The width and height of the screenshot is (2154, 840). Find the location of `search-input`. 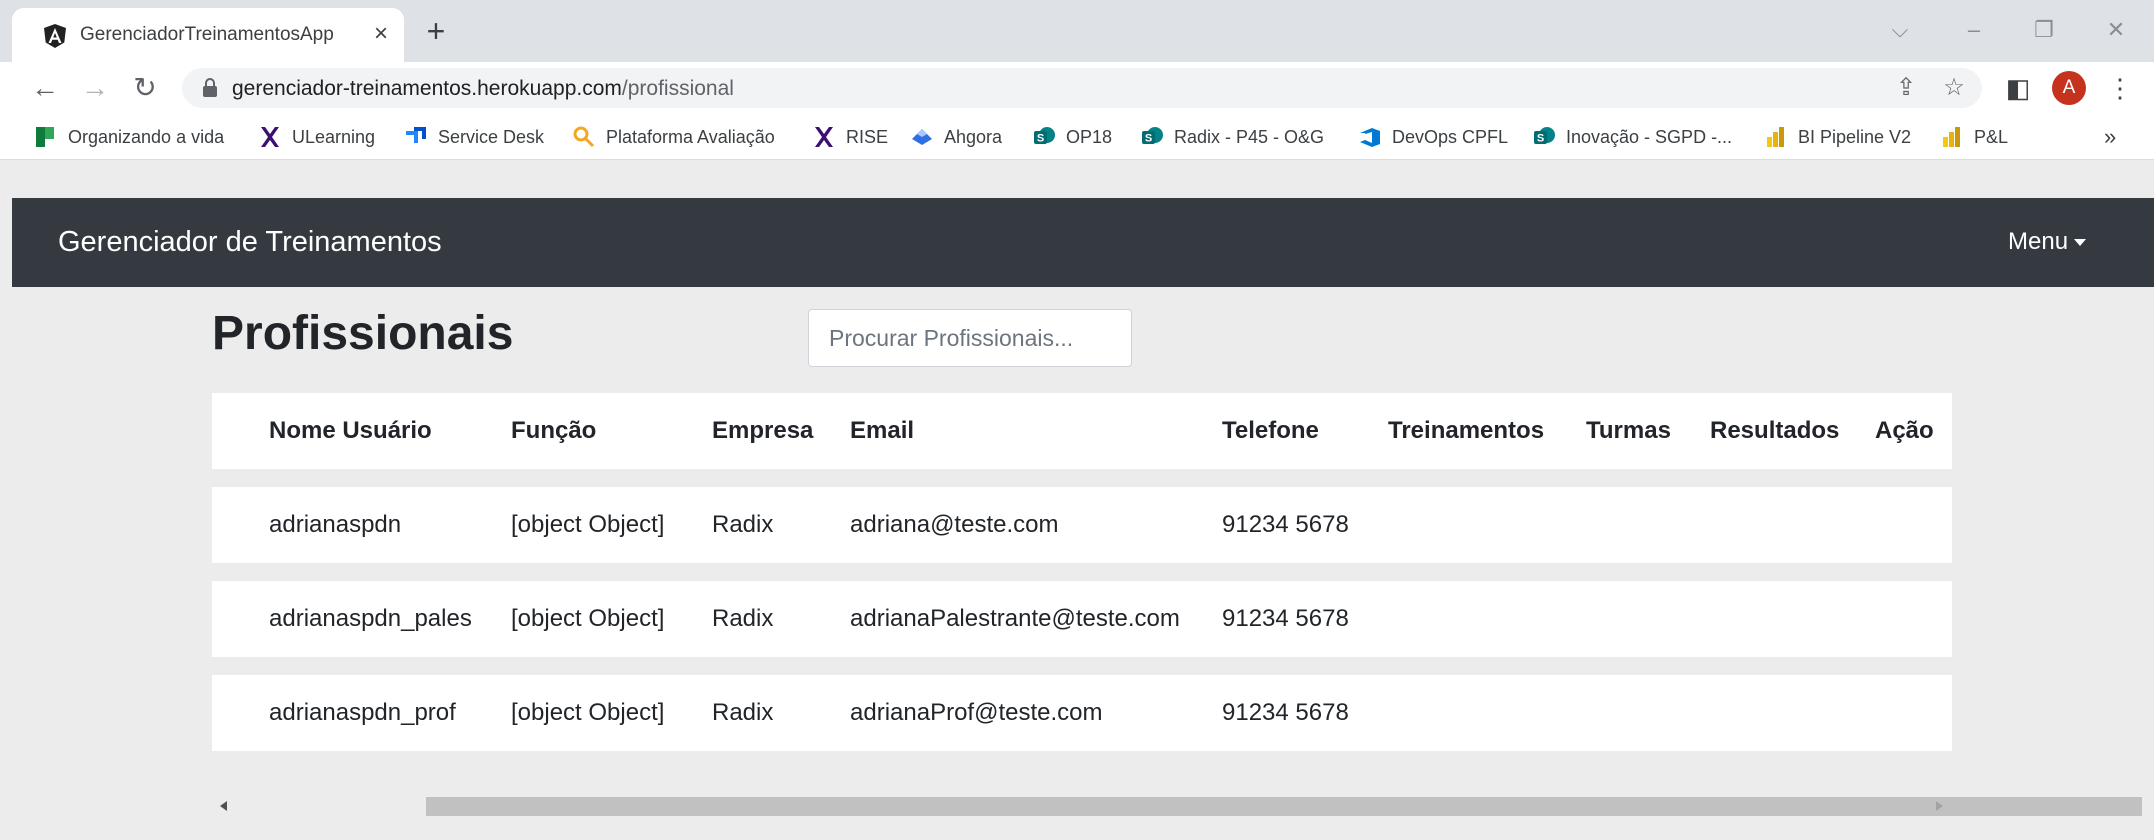

search-input is located at coordinates (970, 338).